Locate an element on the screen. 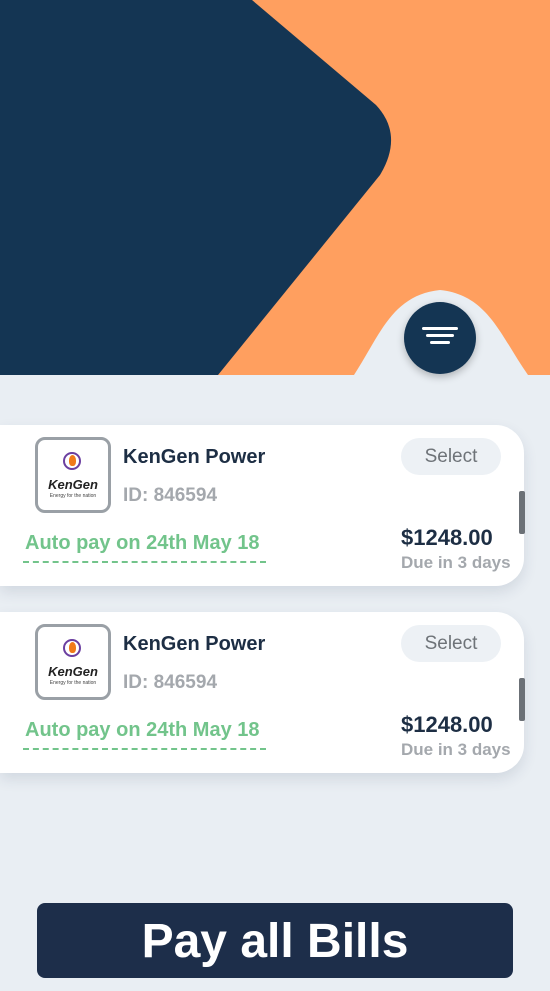 The width and height of the screenshot is (550, 991). filter-icon is located at coordinates (440, 338).